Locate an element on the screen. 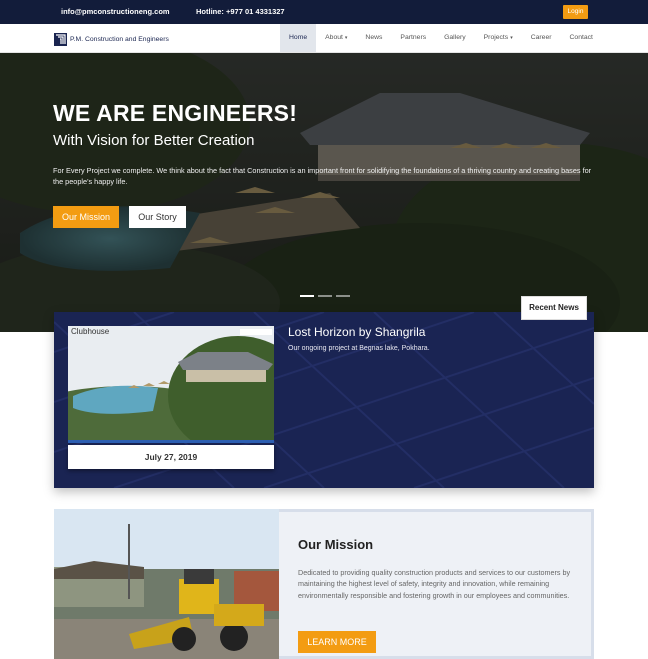 The width and height of the screenshot is (648, 659). nav-contact: Contact is located at coordinates (581, 38).